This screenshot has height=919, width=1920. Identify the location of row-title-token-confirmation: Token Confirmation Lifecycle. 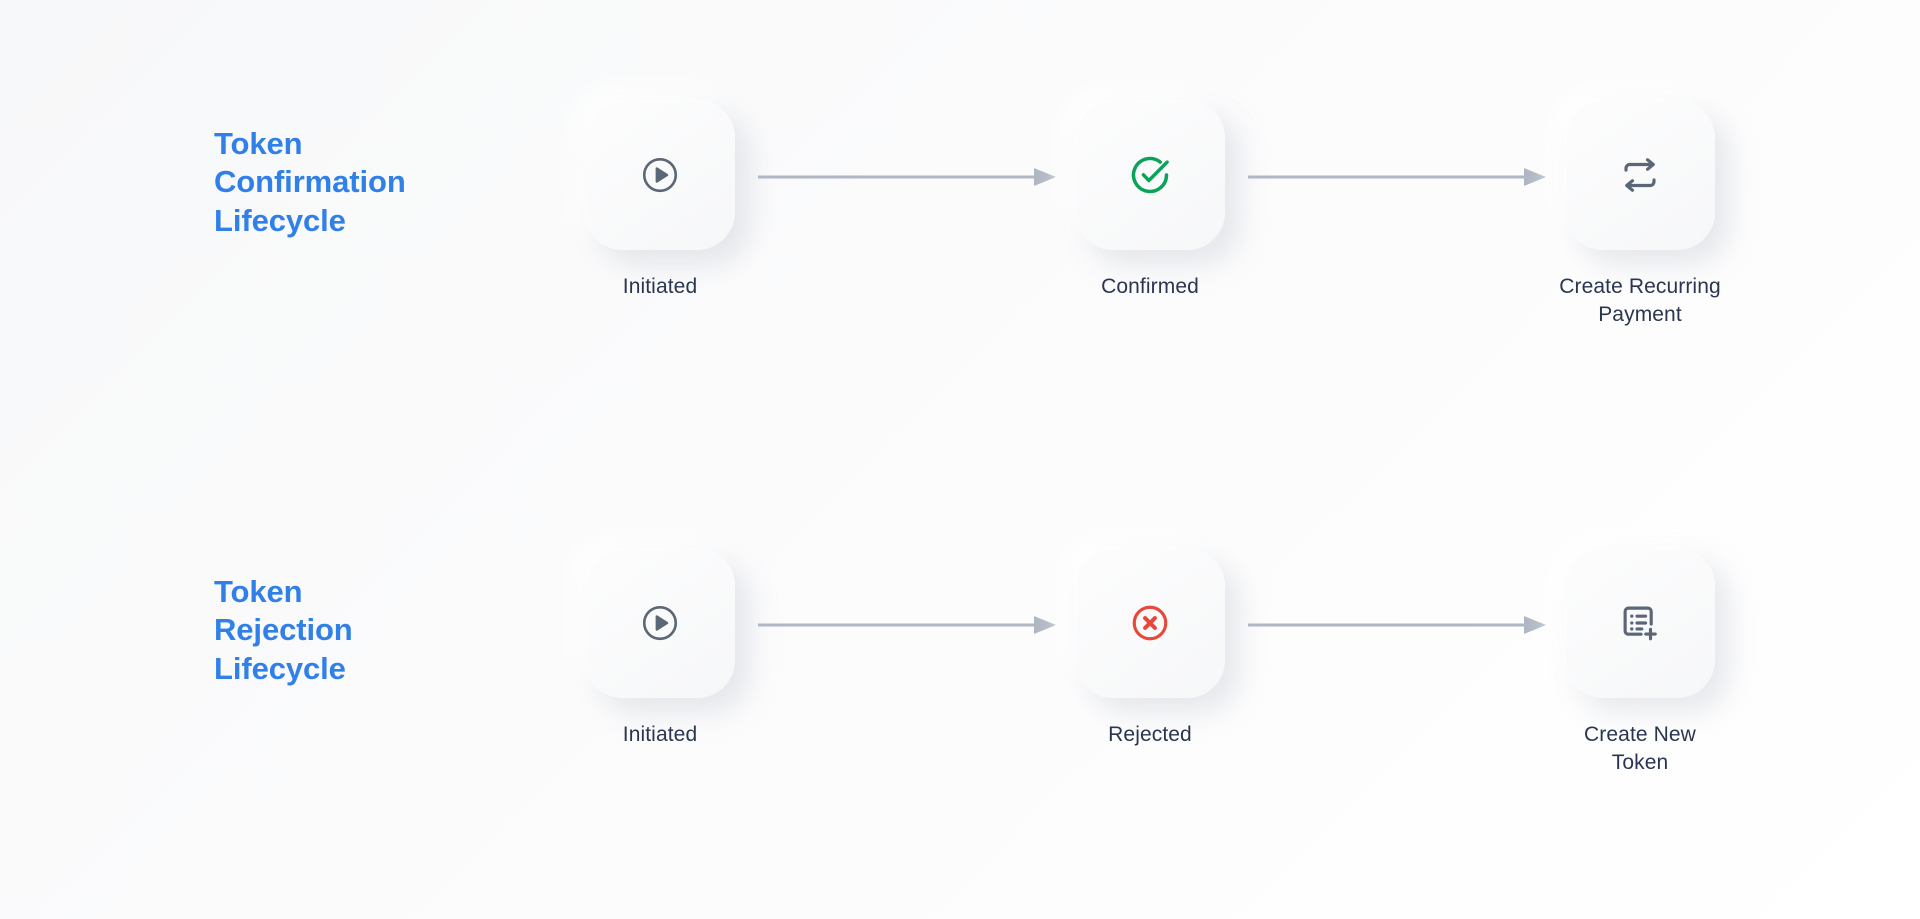
(364, 182).